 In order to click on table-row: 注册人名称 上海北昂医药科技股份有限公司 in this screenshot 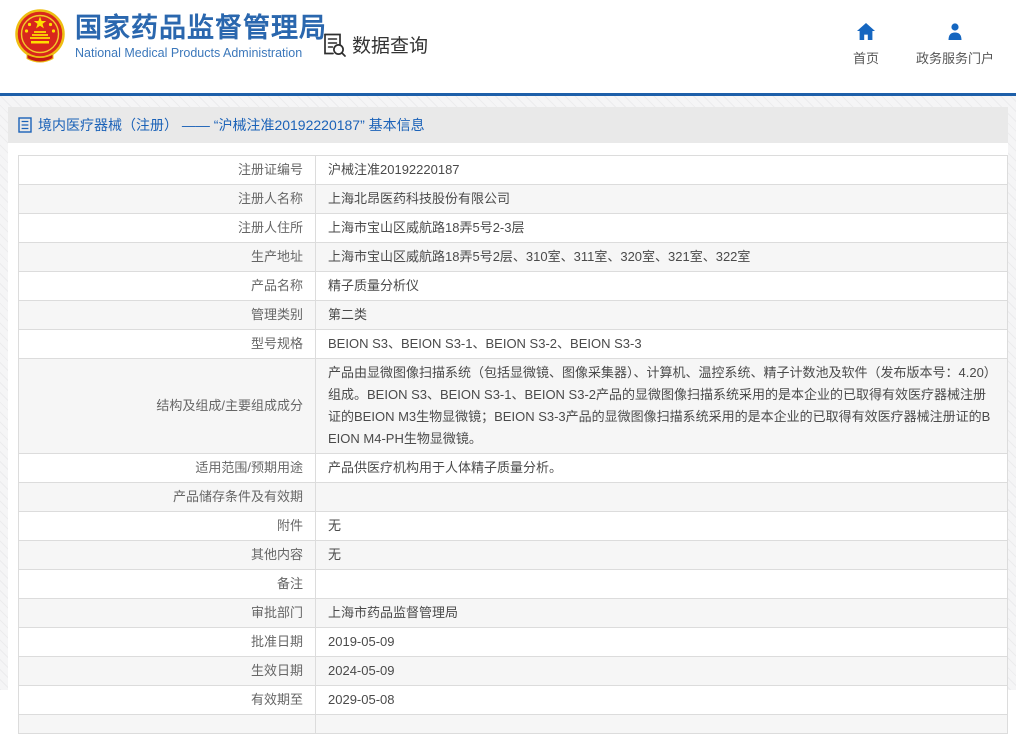, I will do `click(513, 199)`.